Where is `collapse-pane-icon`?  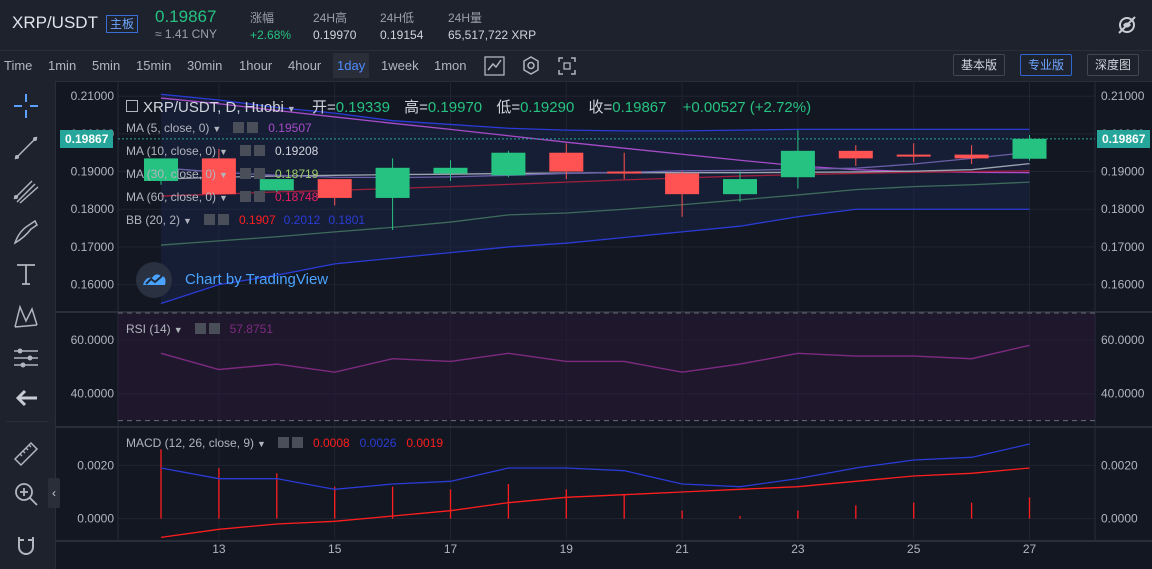 collapse-pane-icon is located at coordinates (132, 106).